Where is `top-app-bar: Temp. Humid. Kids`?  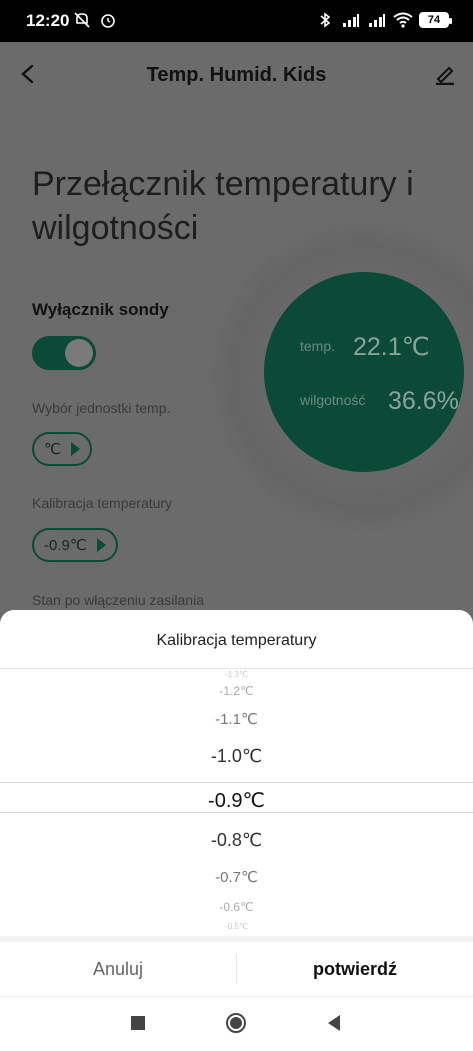 top-app-bar: Temp. Humid. Kids is located at coordinates (236, 76).